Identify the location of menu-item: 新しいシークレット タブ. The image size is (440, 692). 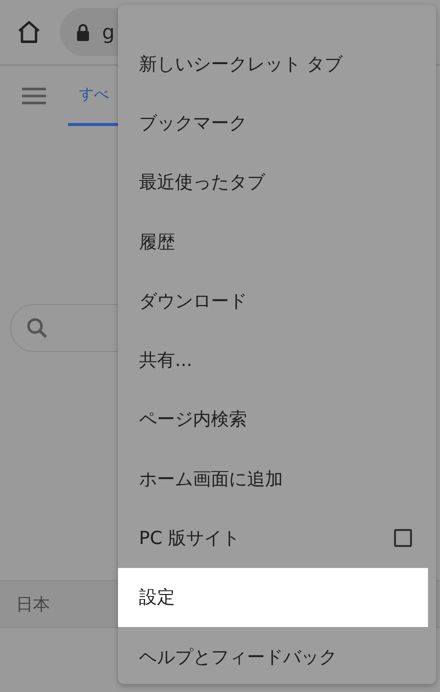
(277, 64).